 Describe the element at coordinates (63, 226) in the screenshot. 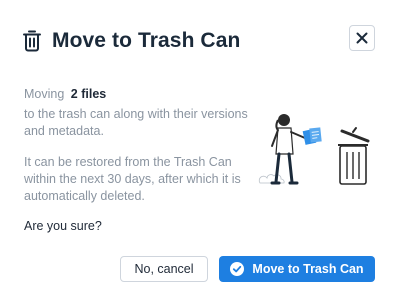

I see `confirm-question: Are you sure?` at that location.